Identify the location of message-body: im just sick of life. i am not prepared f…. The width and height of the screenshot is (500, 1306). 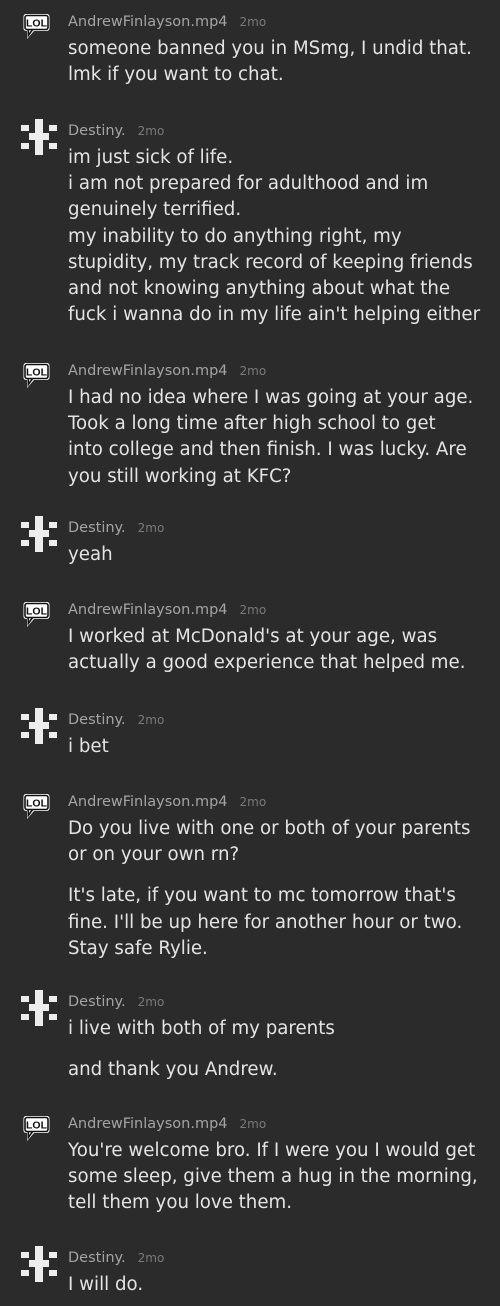
(278, 236).